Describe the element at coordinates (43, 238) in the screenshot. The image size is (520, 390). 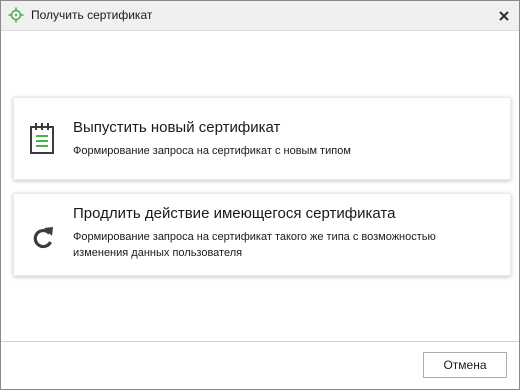
I see `refresh-icon` at that location.